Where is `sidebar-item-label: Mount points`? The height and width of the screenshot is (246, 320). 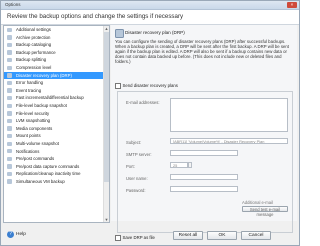 sidebar-item-label: Mount points is located at coordinates (28, 136).